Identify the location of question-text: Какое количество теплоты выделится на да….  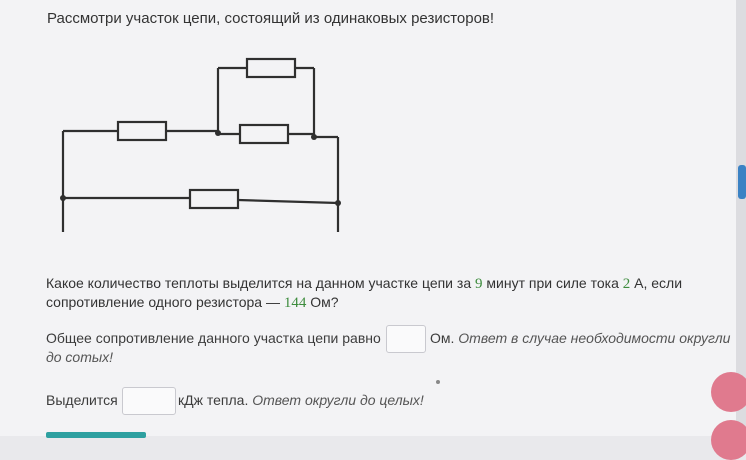
(366, 293).